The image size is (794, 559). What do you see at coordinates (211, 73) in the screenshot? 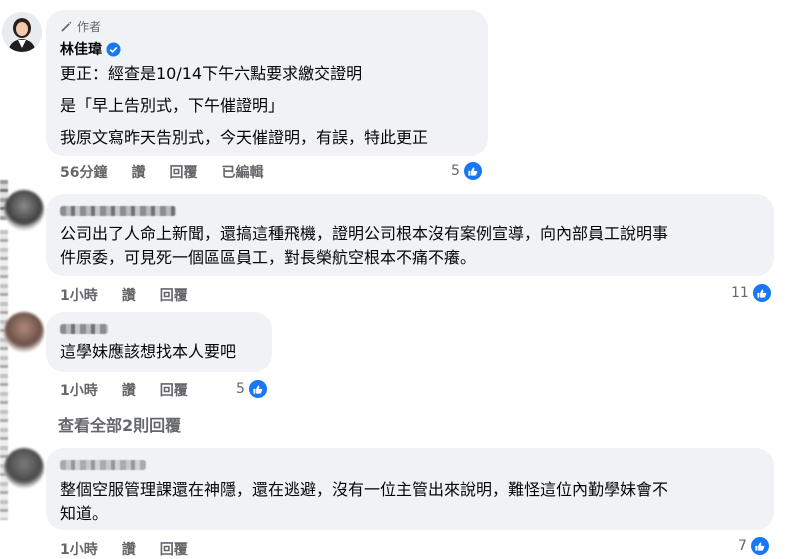
I see `comment-line: 更正：經查是10/14下午六點要求繳交證明` at bounding box center [211, 73].